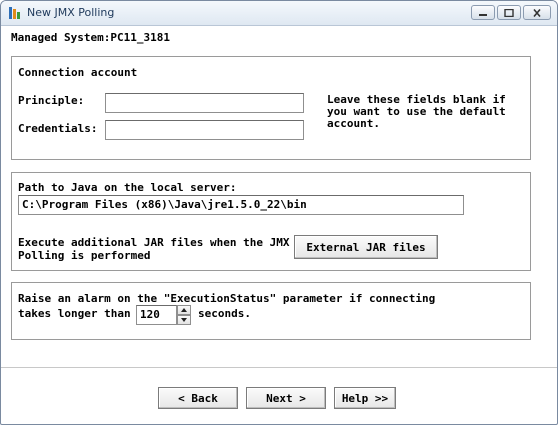 The width and height of the screenshot is (558, 425). What do you see at coordinates (78, 72) in the screenshot?
I see `connection-heading: Connection account` at bounding box center [78, 72].